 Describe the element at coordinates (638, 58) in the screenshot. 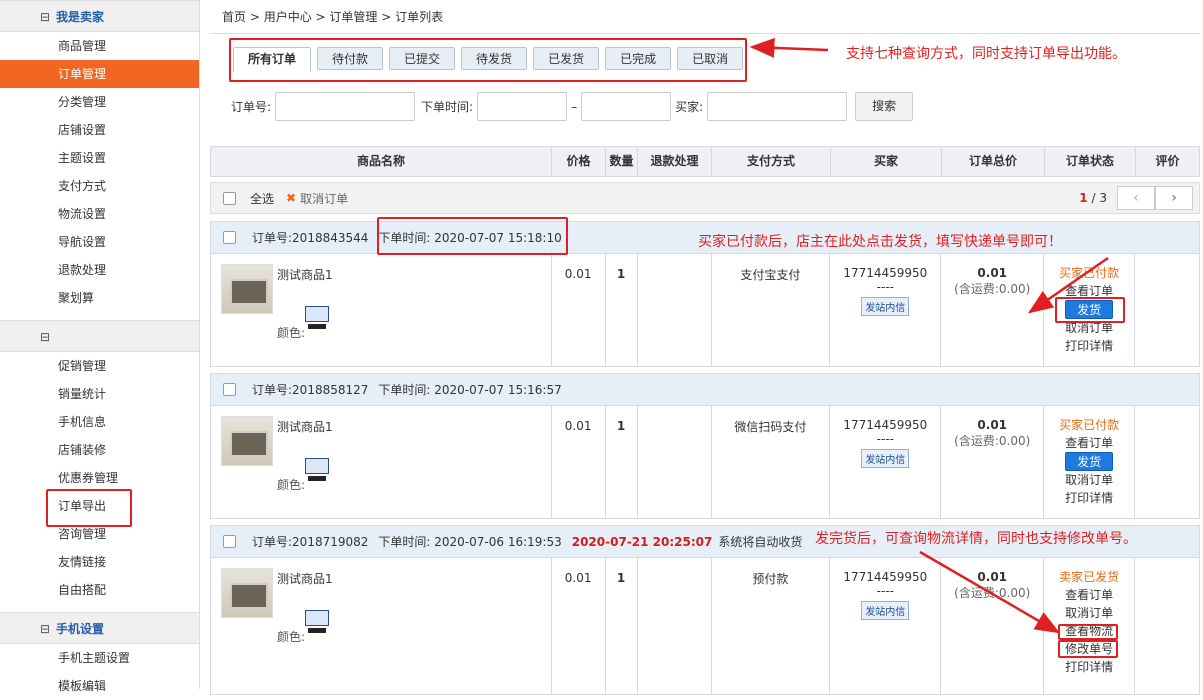

I see `tab-completed: 已完成` at that location.